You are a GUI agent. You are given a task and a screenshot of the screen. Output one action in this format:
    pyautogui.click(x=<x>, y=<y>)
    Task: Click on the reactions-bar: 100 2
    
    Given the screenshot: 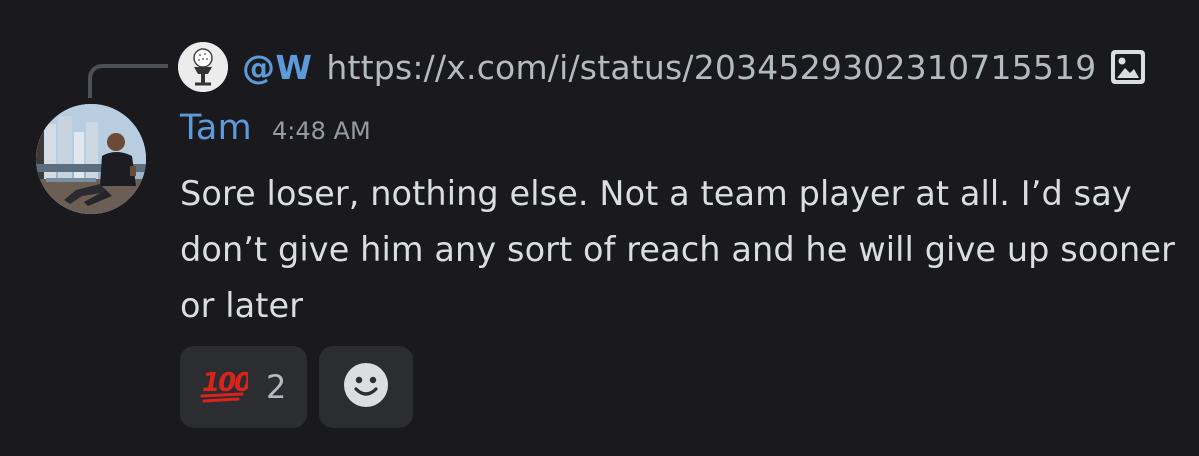 What is the action you would take?
    pyautogui.click(x=296, y=387)
    